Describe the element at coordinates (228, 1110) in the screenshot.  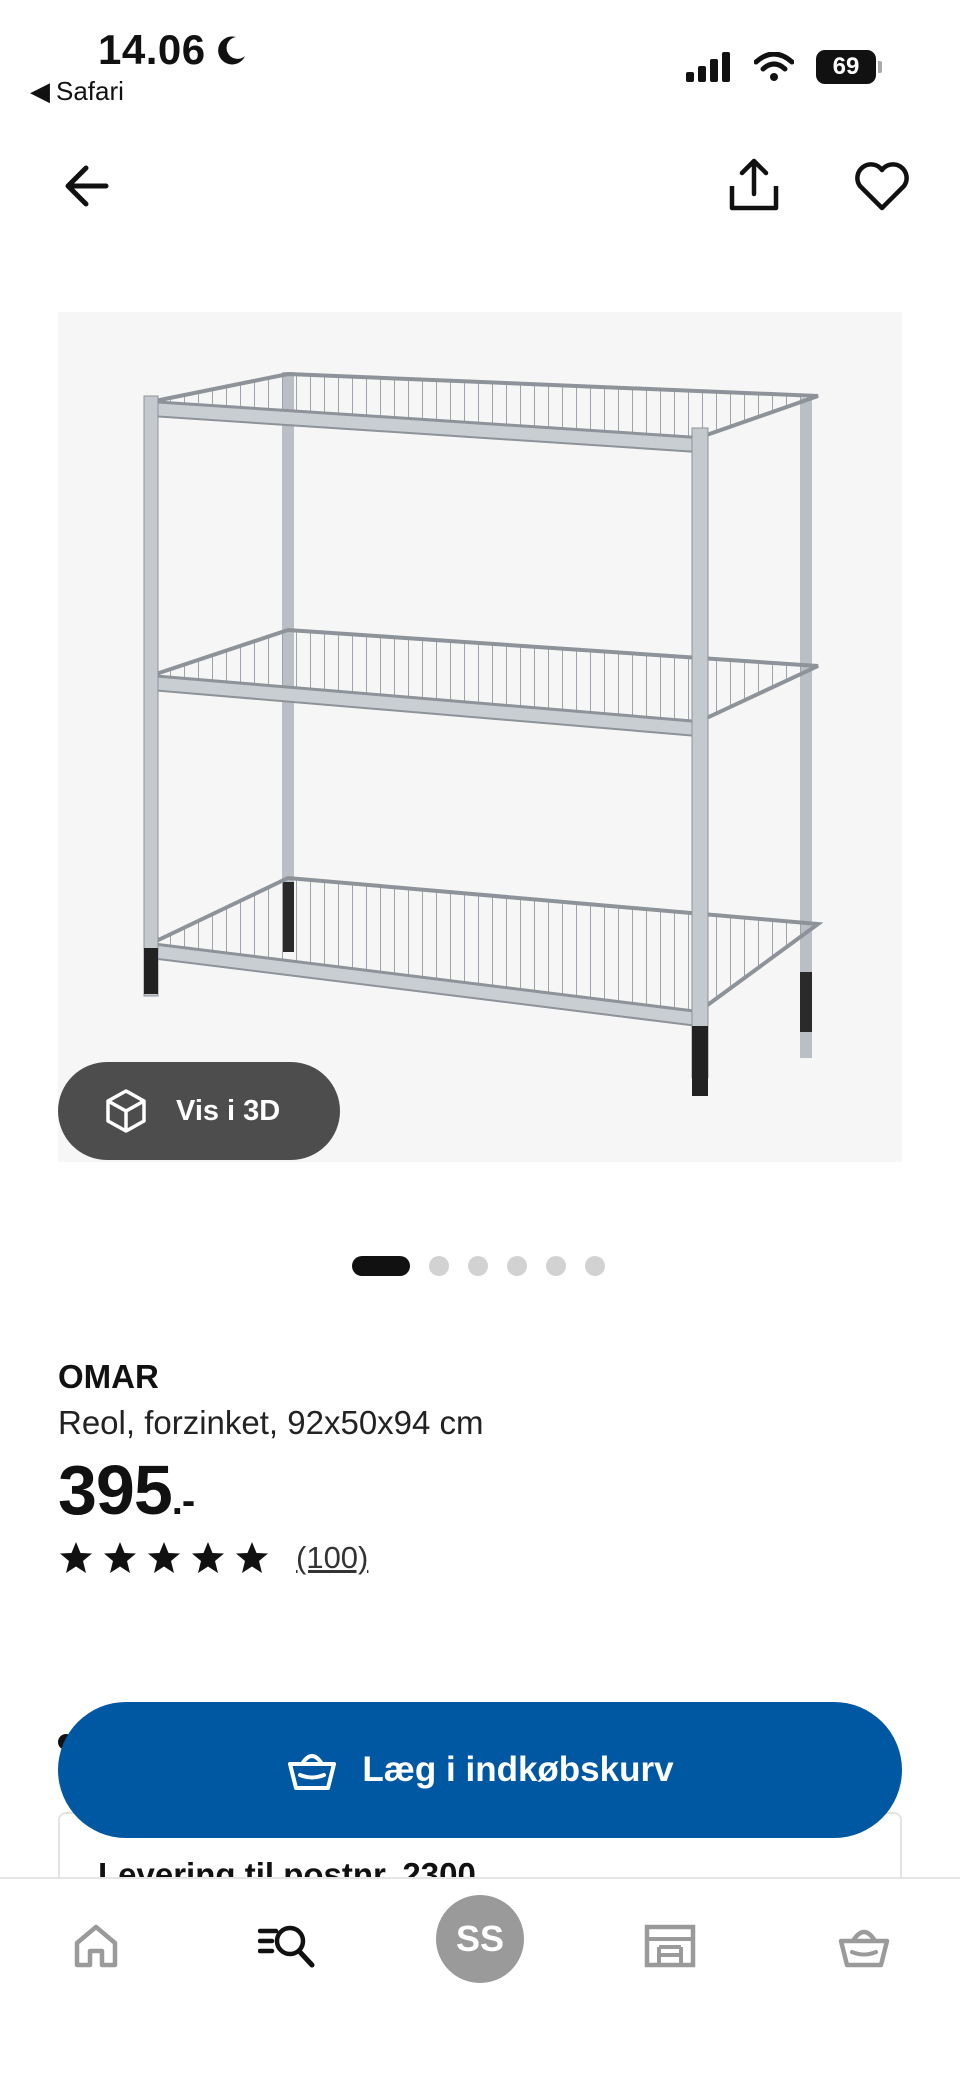
I see `view-3d-label: Vis i 3D` at that location.